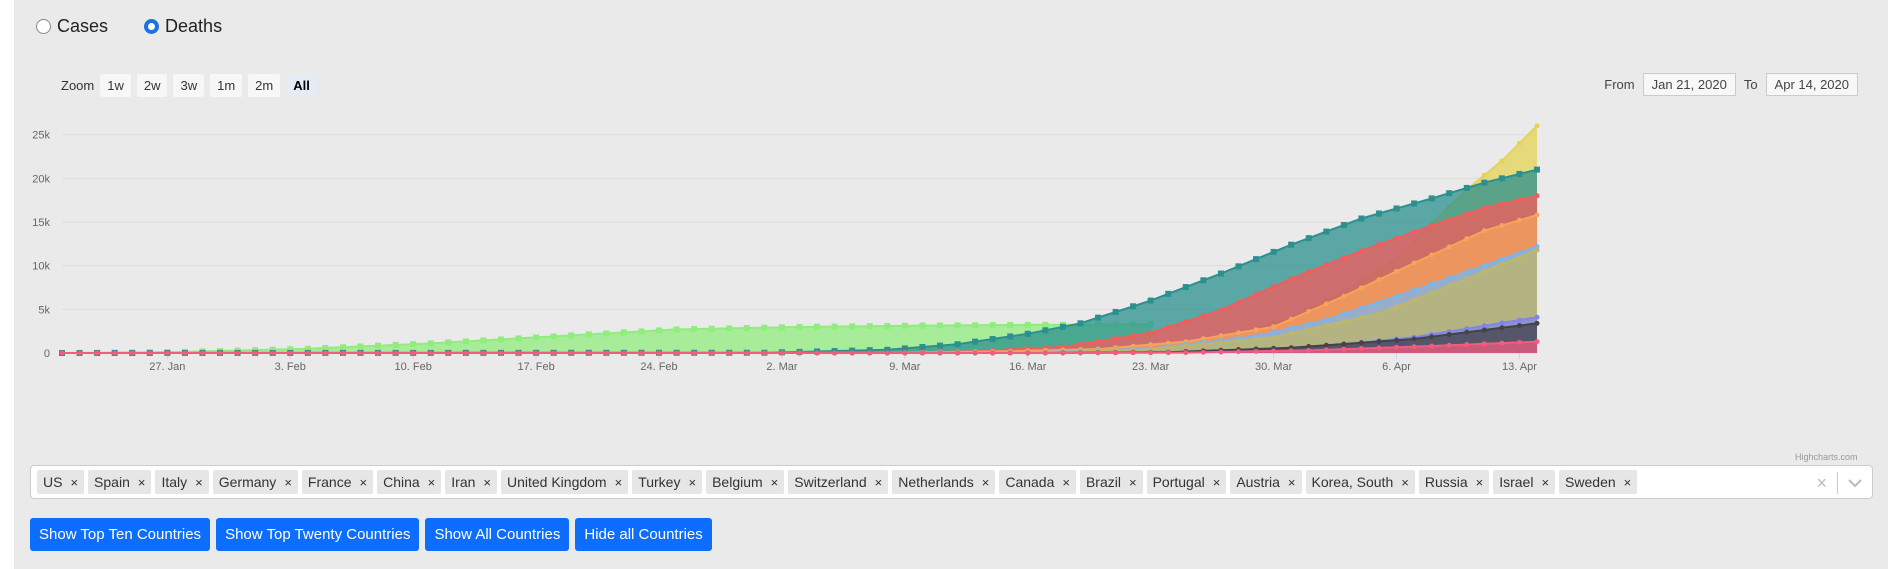 Image resolution: width=1898 pixels, height=569 pixels. What do you see at coordinates (129, 26) in the screenshot?
I see `metric-radio-group: Cases Deaths` at bounding box center [129, 26].